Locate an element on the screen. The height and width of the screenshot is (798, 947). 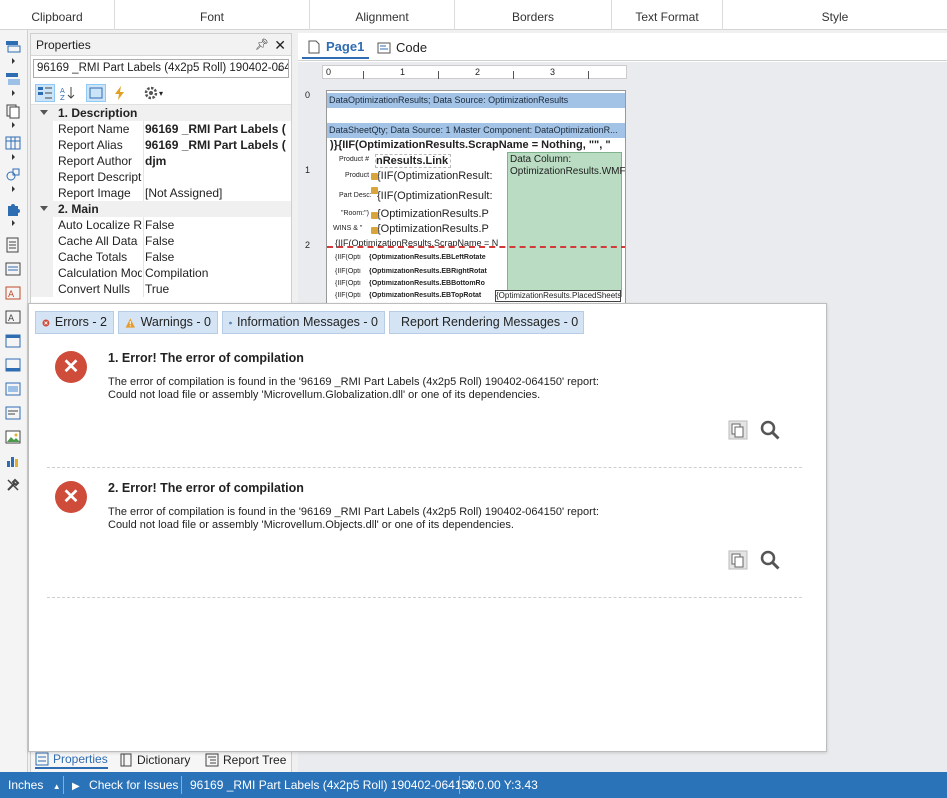
prop-report-image: Report Image [Not Assigned] is located at coordinates (161, 193).